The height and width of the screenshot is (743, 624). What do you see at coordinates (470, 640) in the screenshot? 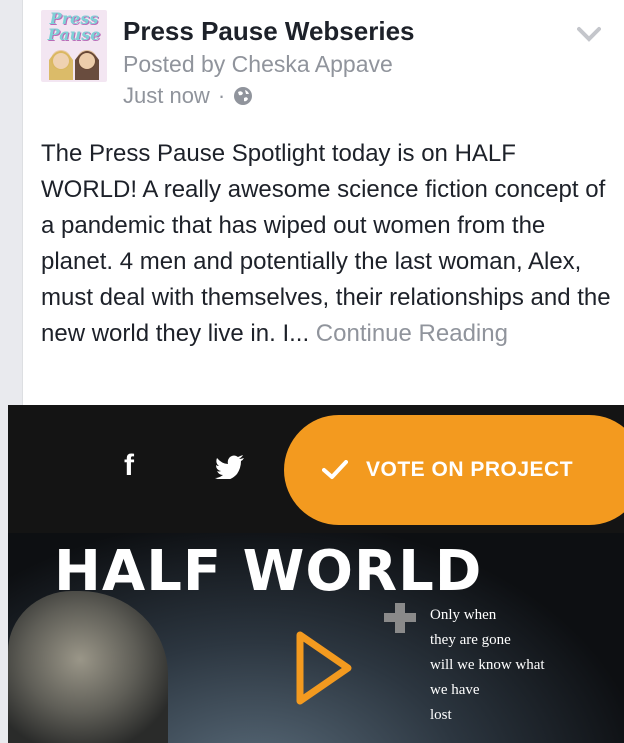
I see `tagline-line: they are gone` at bounding box center [470, 640].